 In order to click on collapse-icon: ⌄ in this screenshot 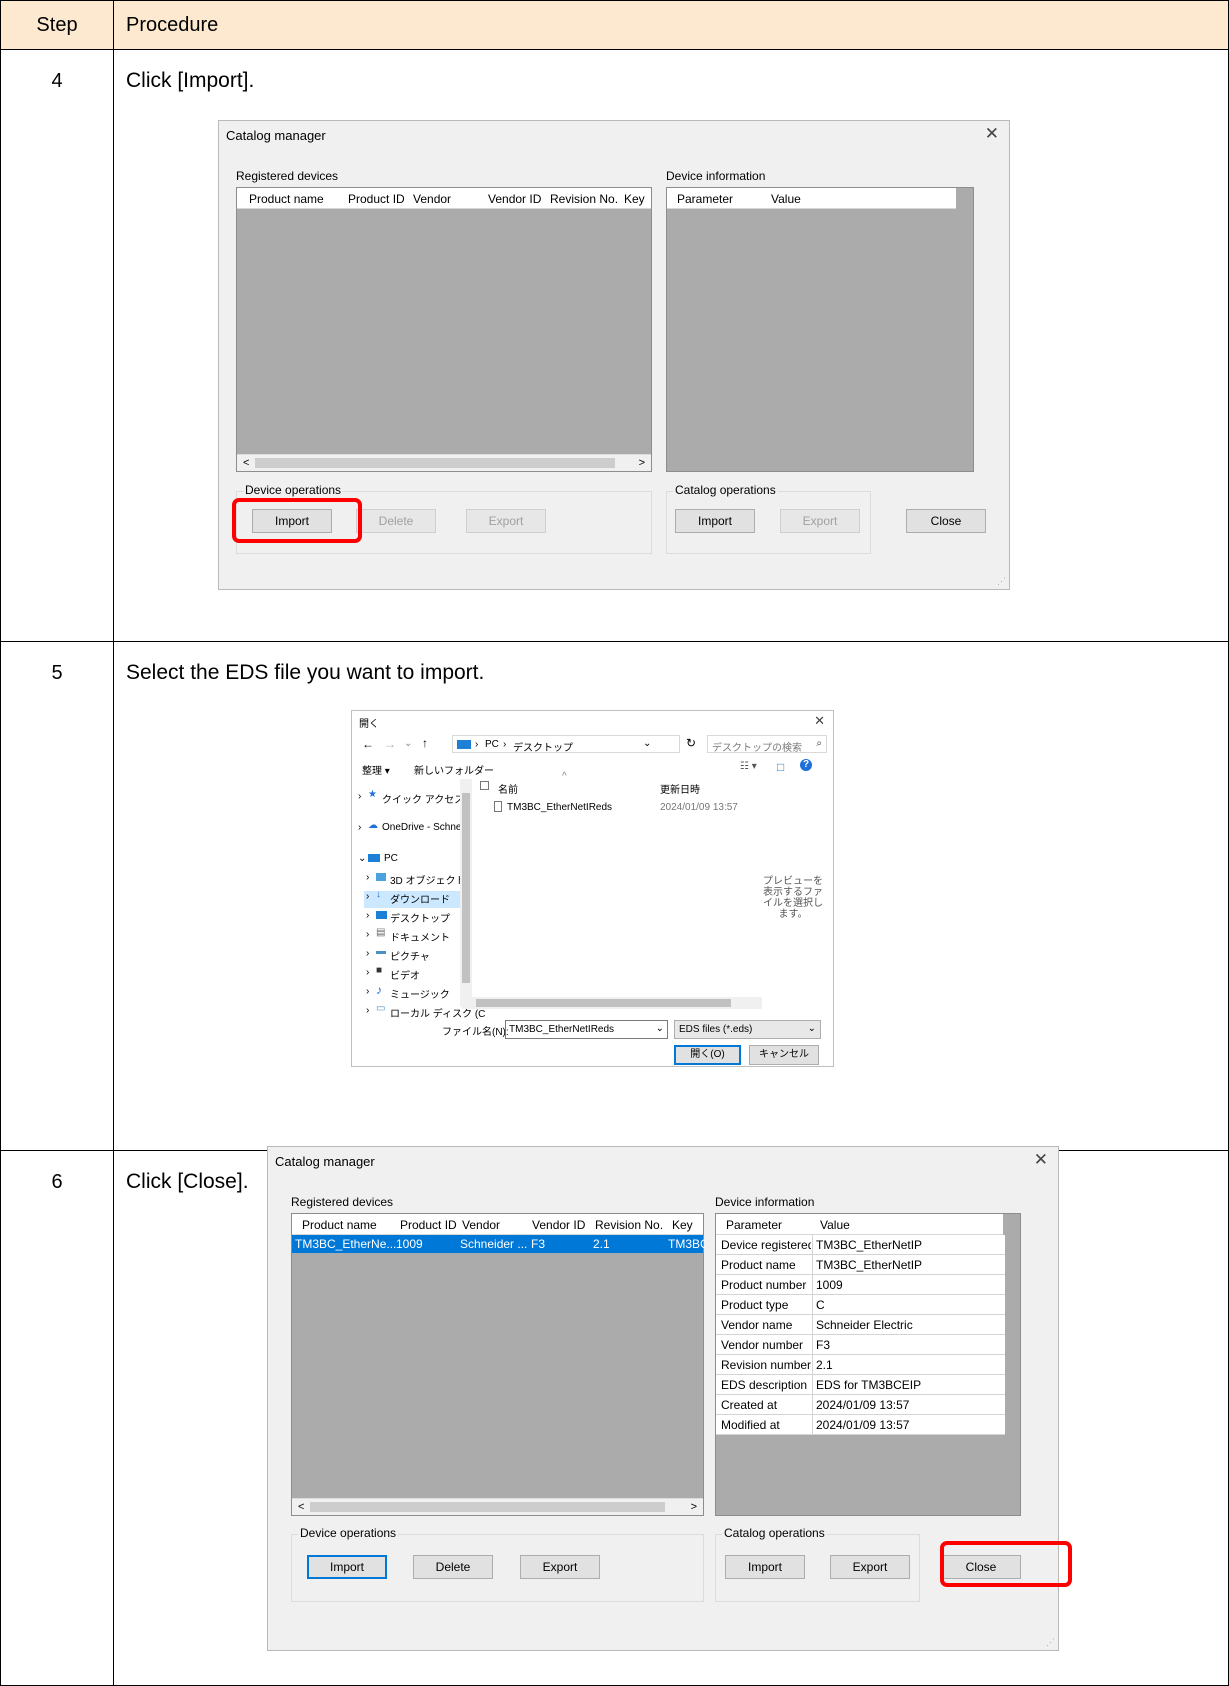, I will do `click(362, 858)`.